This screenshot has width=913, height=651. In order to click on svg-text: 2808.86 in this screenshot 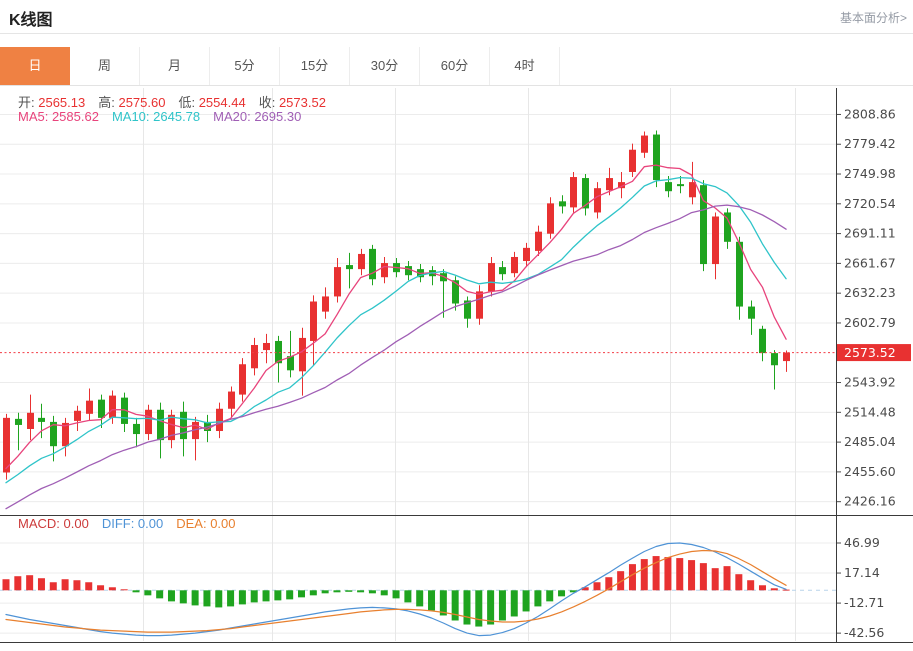, I will do `click(870, 113)`.